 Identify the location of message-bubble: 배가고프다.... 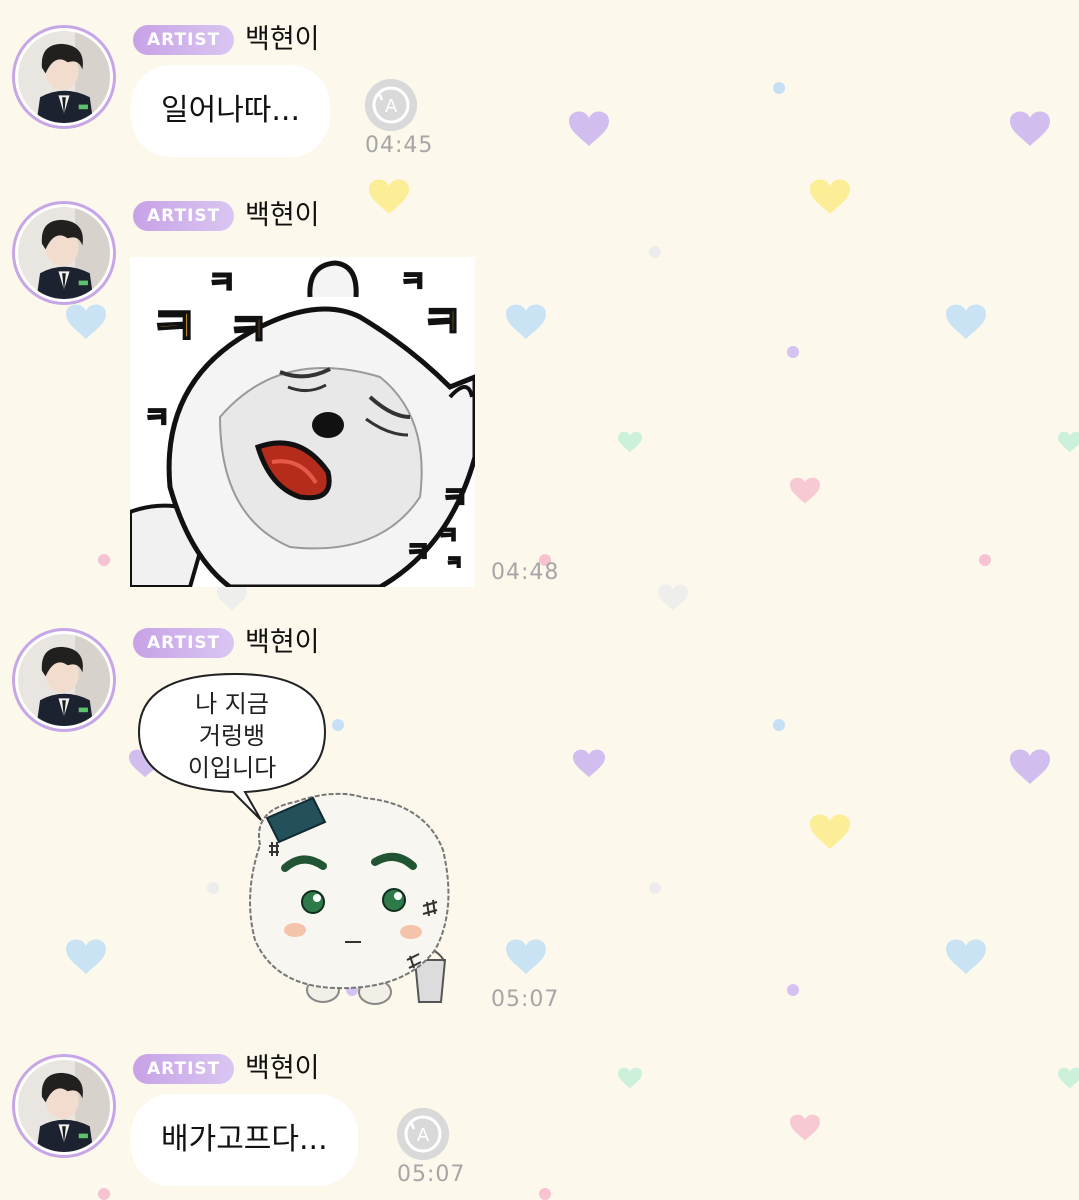
(244, 1140).